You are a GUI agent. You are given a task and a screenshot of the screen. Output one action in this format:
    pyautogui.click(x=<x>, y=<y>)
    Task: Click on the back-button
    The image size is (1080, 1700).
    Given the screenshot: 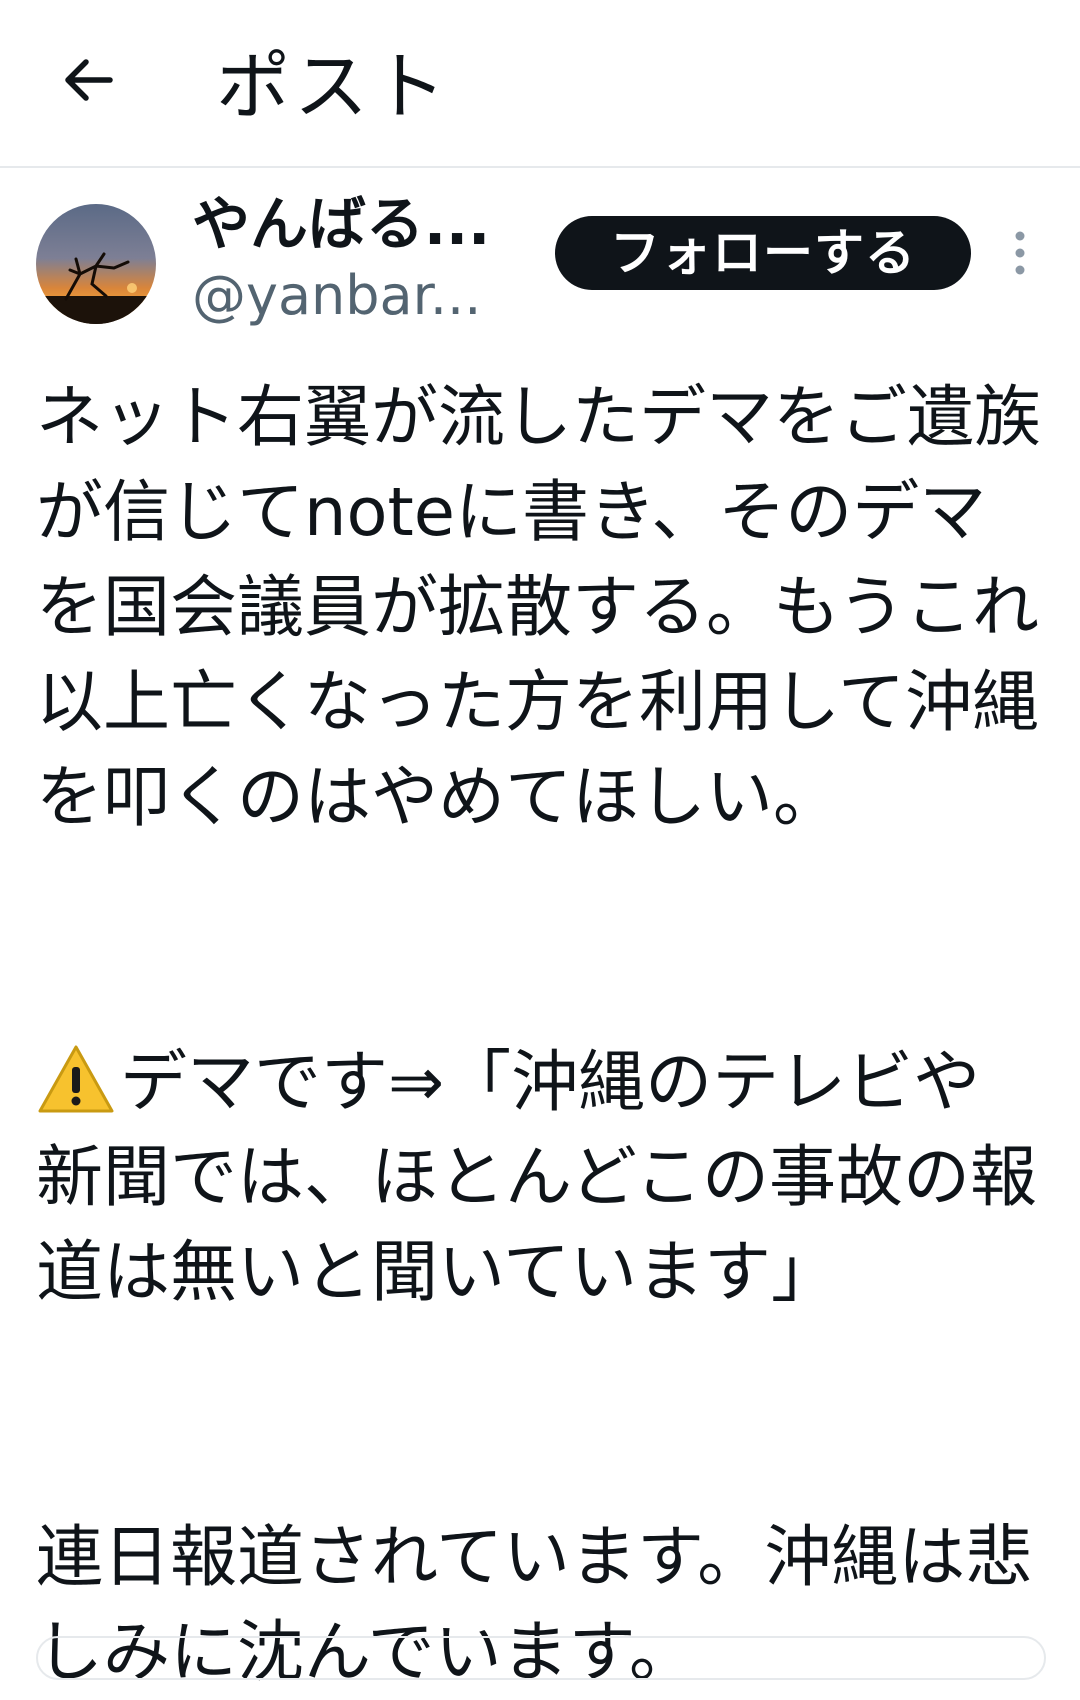 What is the action you would take?
    pyautogui.click(x=88, y=80)
    